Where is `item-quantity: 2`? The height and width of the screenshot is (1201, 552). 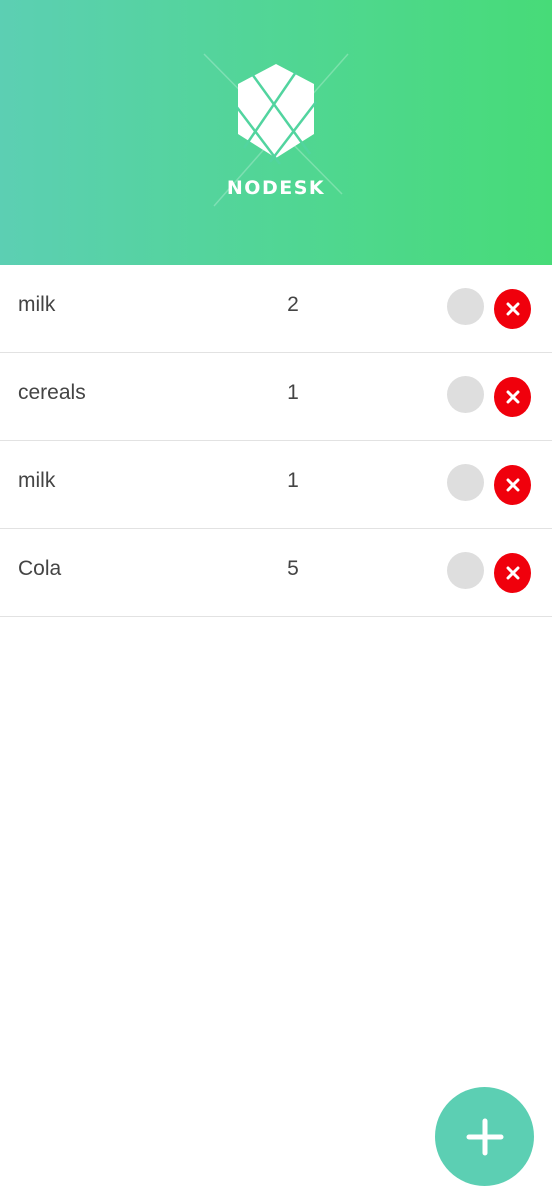
item-quantity: 2 is located at coordinates (293, 304).